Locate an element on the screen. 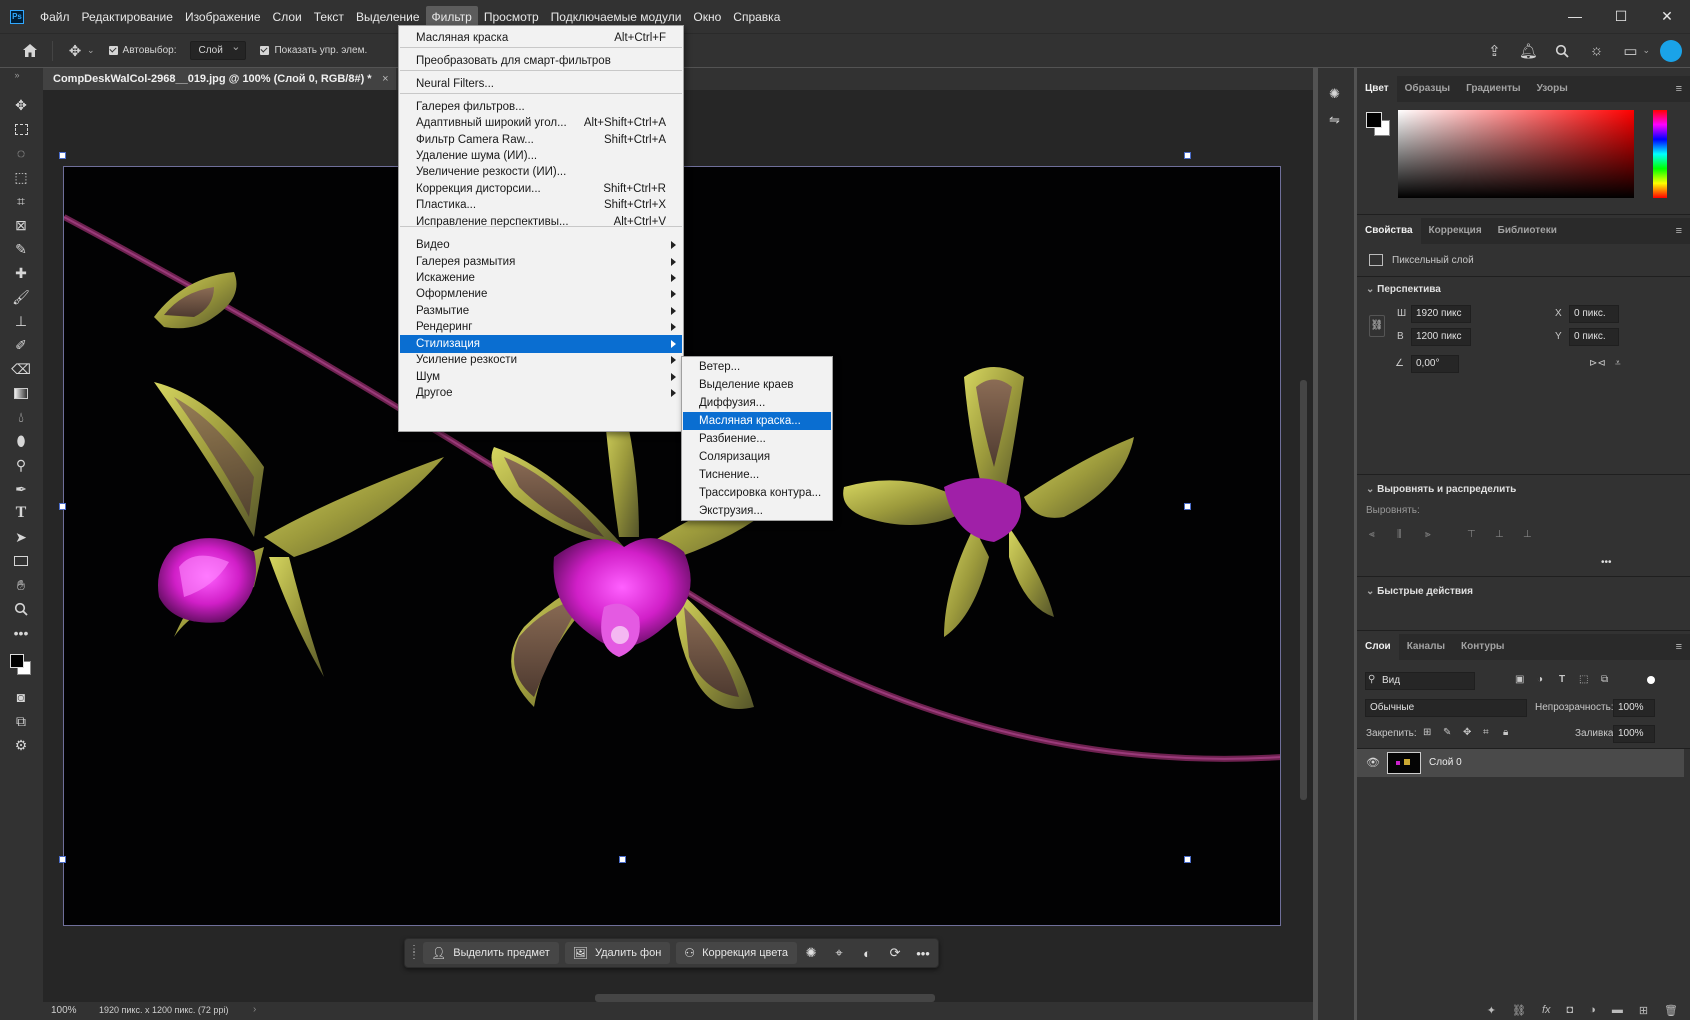  more-options-icon: ••• is located at coordinates (923, 953).